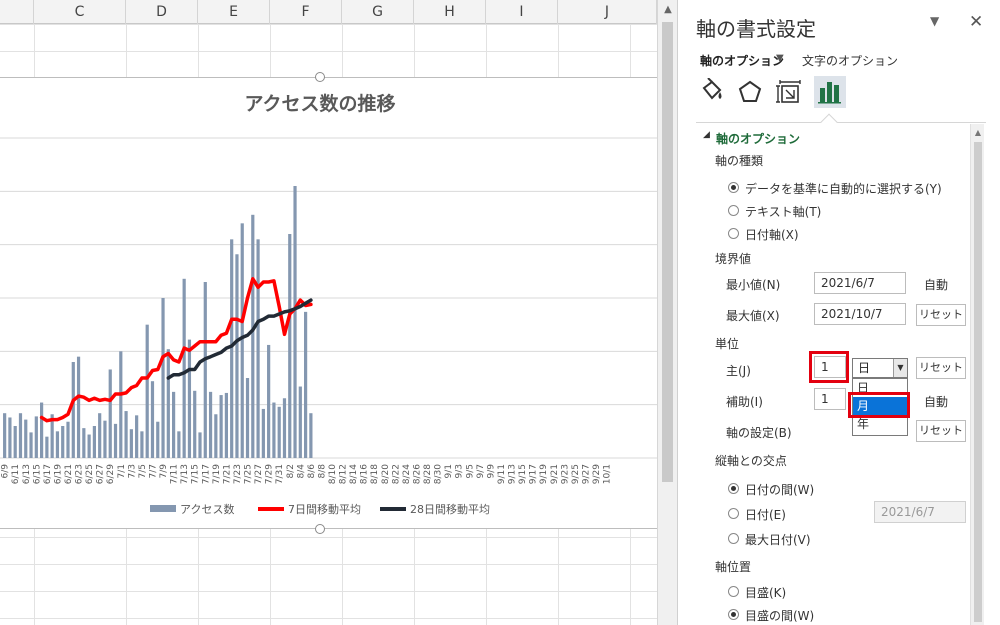 The width and height of the screenshot is (1000, 625). What do you see at coordinates (80, 474) in the screenshot?
I see `x-tick-label: 6/23` at bounding box center [80, 474].